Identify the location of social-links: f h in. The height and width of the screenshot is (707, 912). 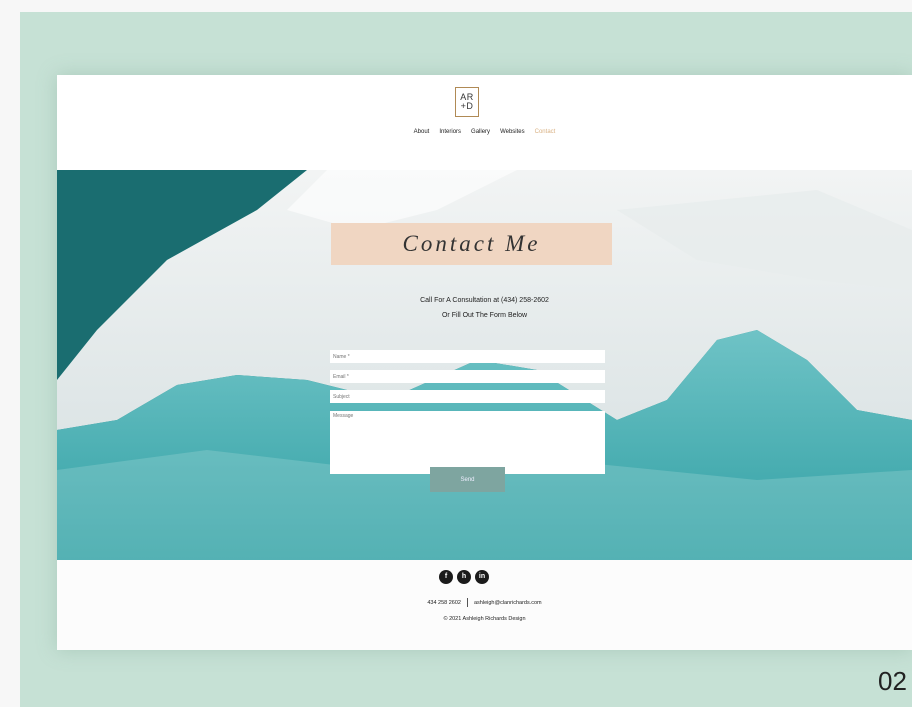
(464, 577).